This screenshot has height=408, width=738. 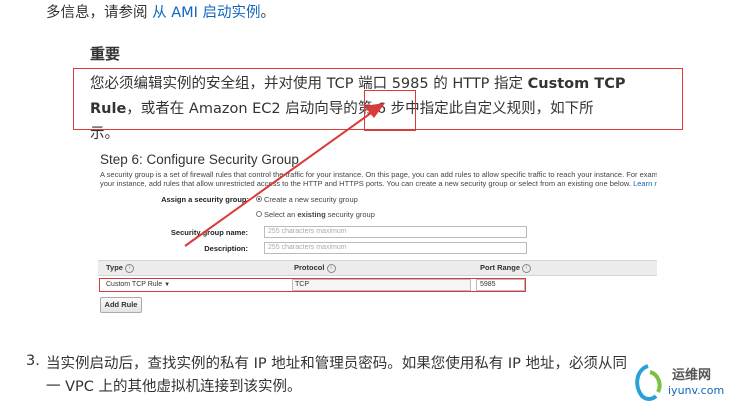 I want to click on annotation-arrow, so click(x=284, y=175).